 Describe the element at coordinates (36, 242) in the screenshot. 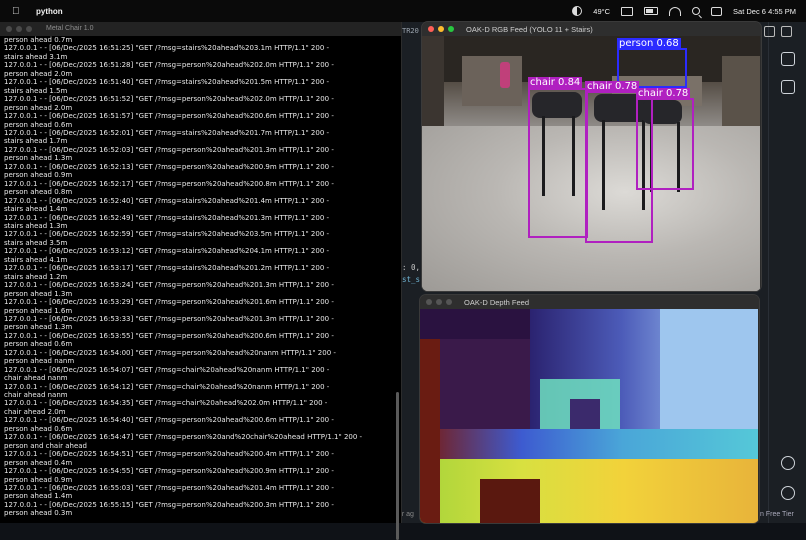

I see `terminal-line: stairs ahead 3.5m` at that location.